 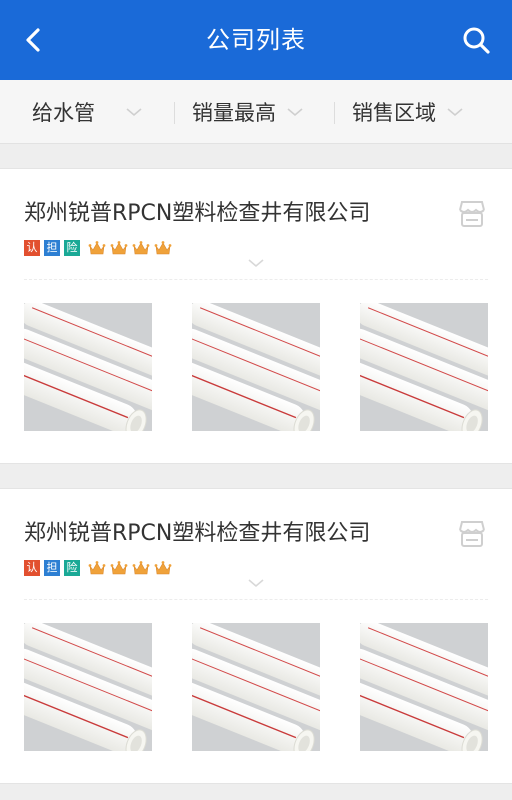 I want to click on filter-sort-label: 销量最高, so click(x=234, y=113).